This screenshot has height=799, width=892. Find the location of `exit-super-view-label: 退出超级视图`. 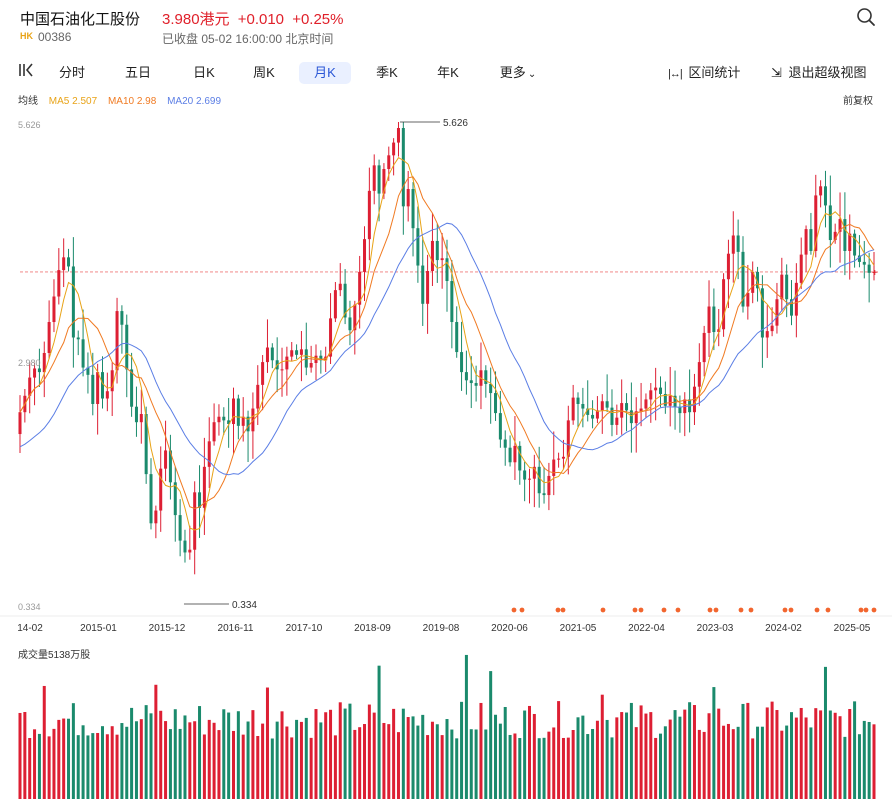

exit-super-view-label: 退出超级视图 is located at coordinates (827, 72).